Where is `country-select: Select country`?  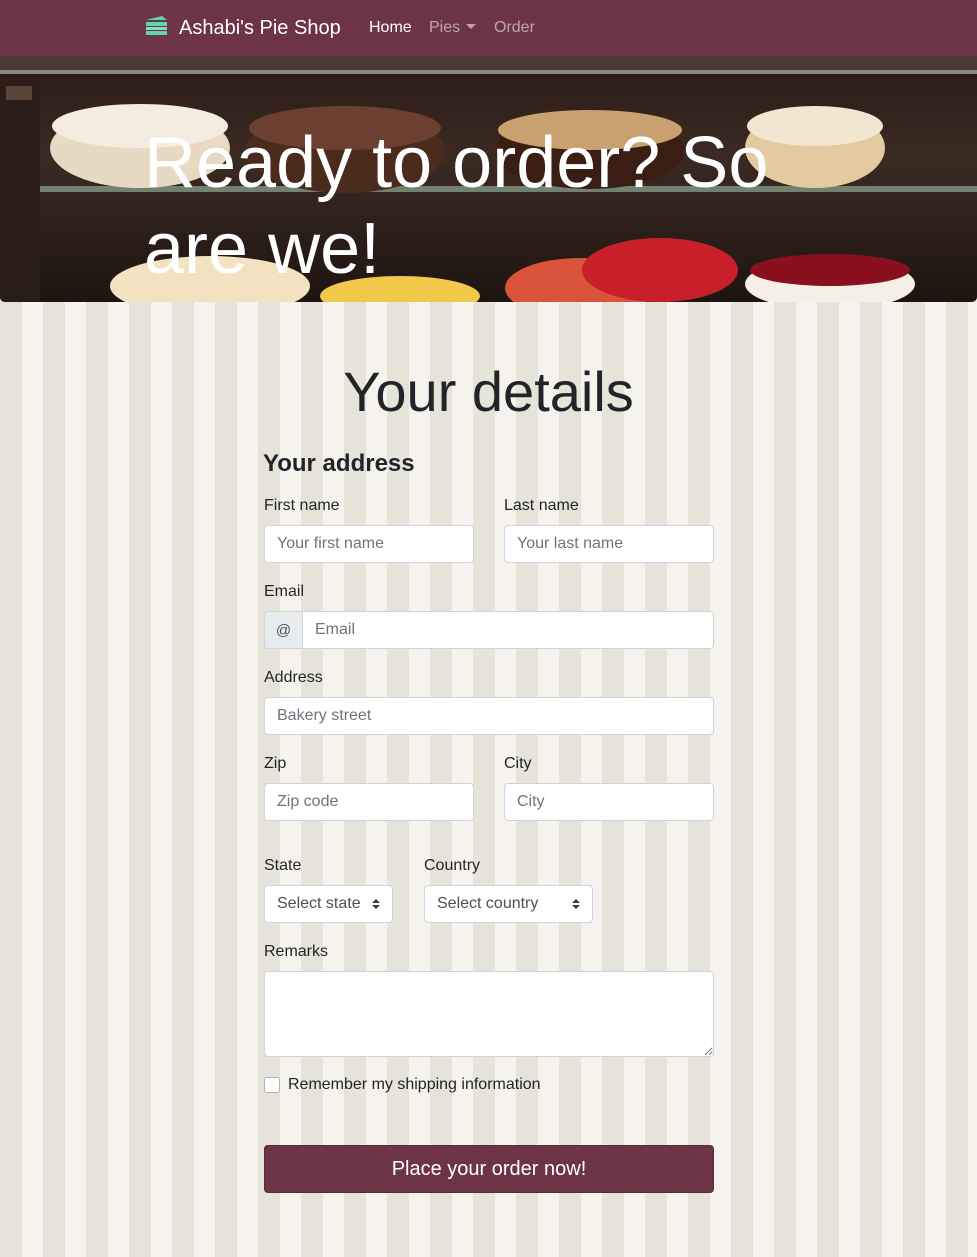
country-select: Select country is located at coordinates (508, 904).